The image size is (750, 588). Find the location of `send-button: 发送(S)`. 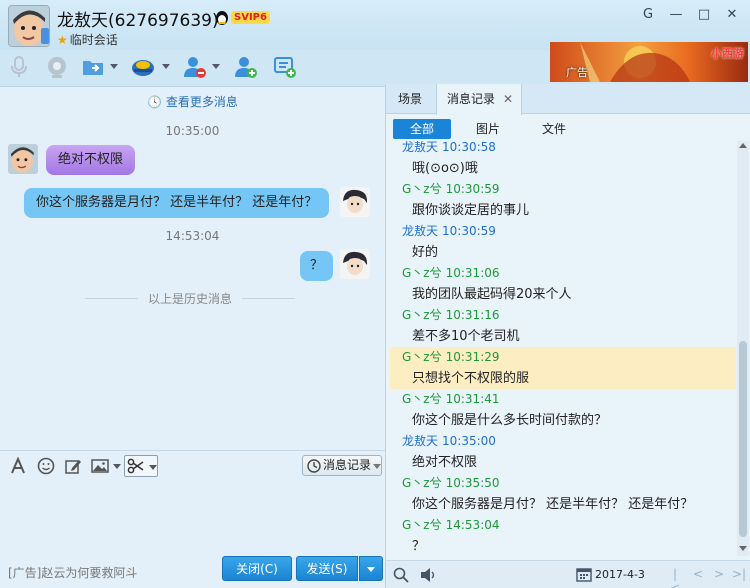

send-button: 发送(S) is located at coordinates (327, 568).